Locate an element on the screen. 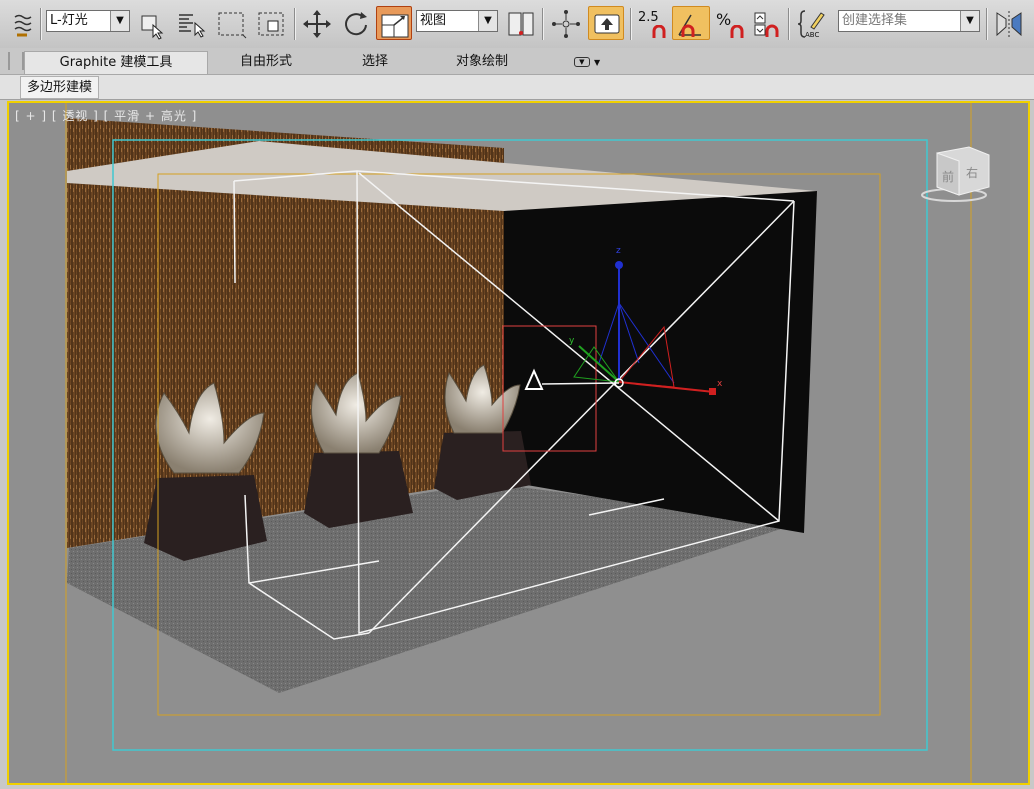 The width and height of the screenshot is (1034, 789). move-icon is located at coordinates (317, 24).